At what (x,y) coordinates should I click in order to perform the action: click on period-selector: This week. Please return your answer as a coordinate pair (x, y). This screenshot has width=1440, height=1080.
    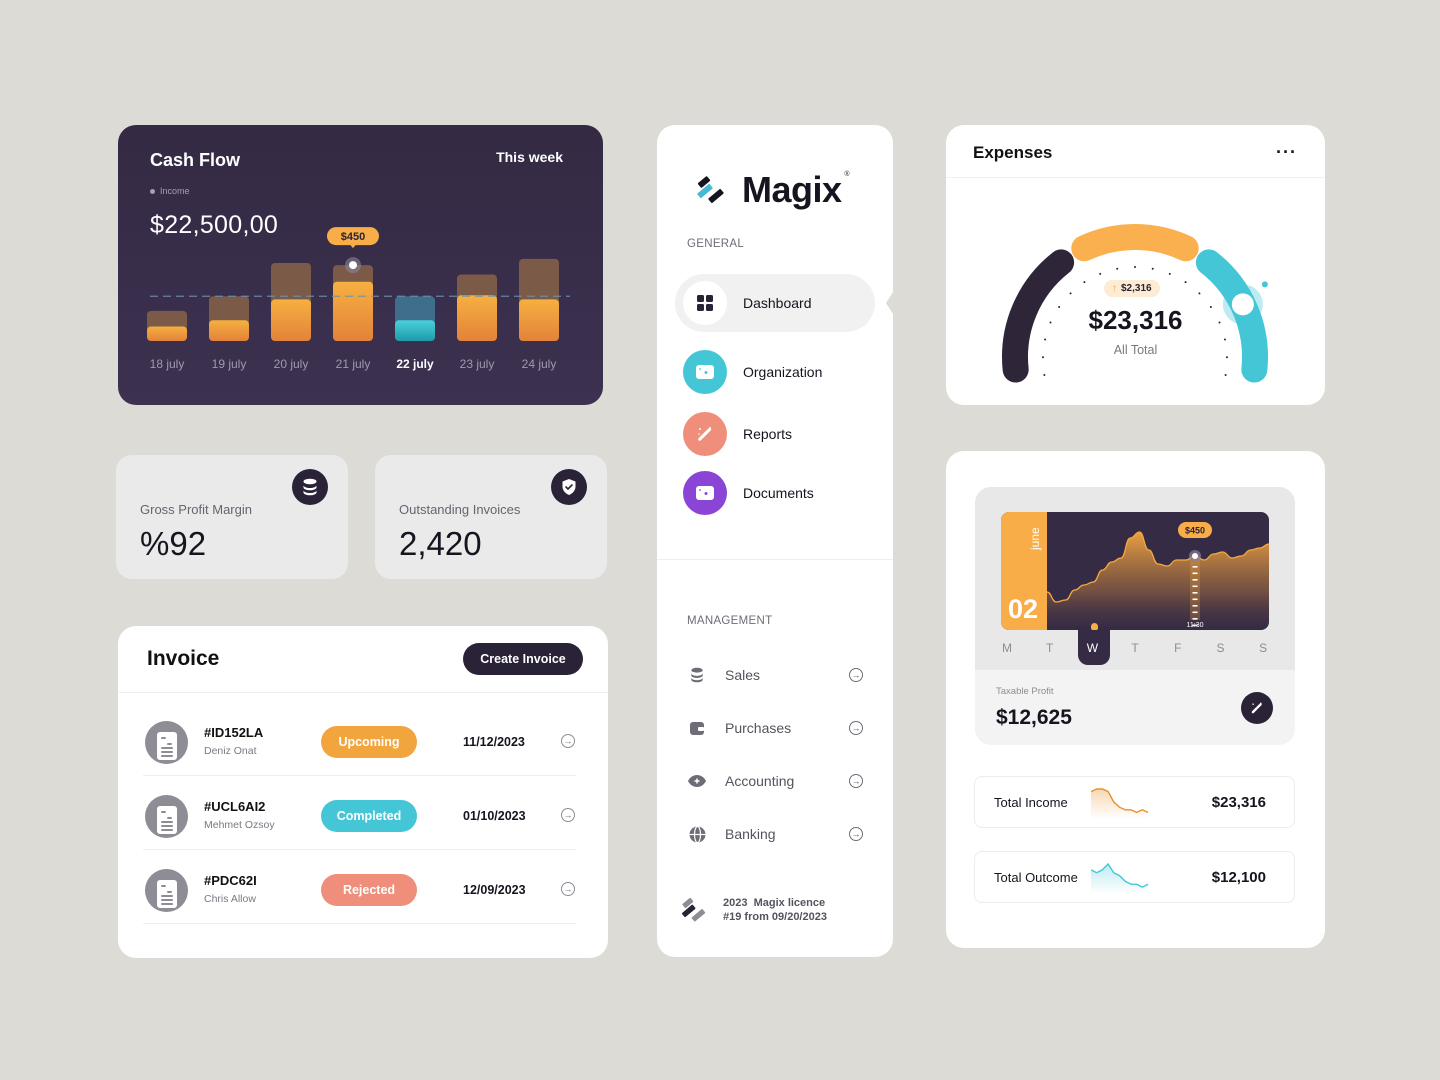
    Looking at the image, I should click on (529, 157).